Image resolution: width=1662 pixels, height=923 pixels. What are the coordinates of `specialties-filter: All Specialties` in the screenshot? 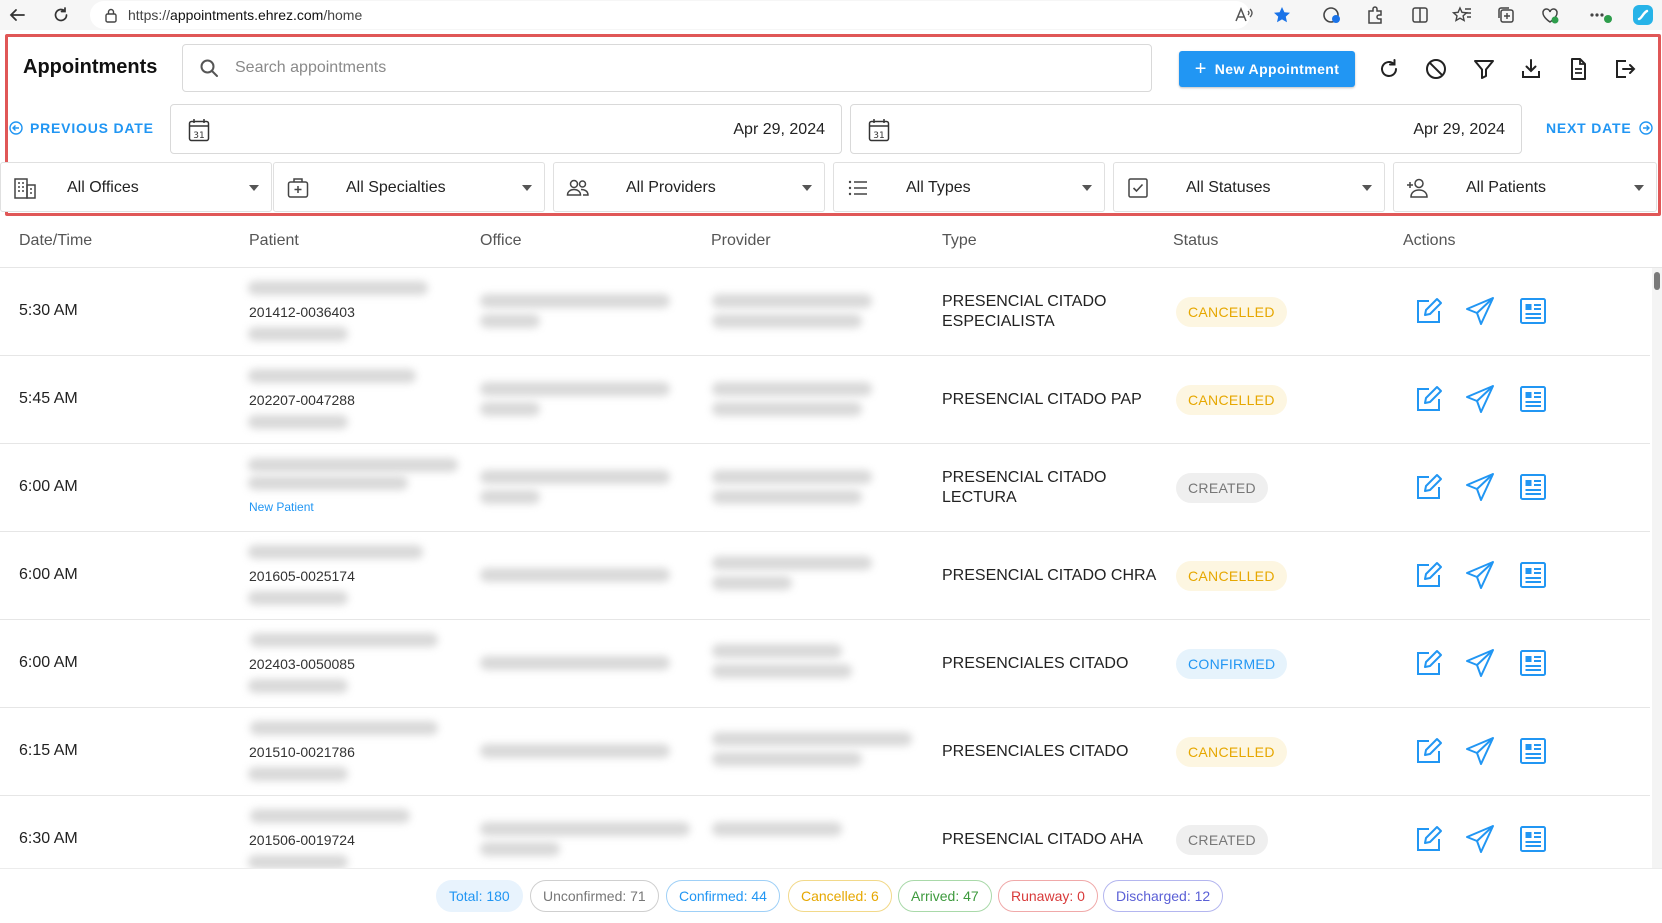 It's located at (409, 187).